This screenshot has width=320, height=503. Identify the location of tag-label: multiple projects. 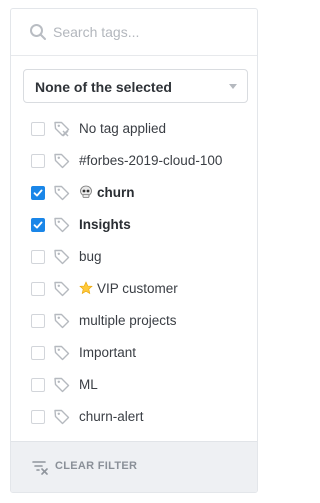
(128, 320).